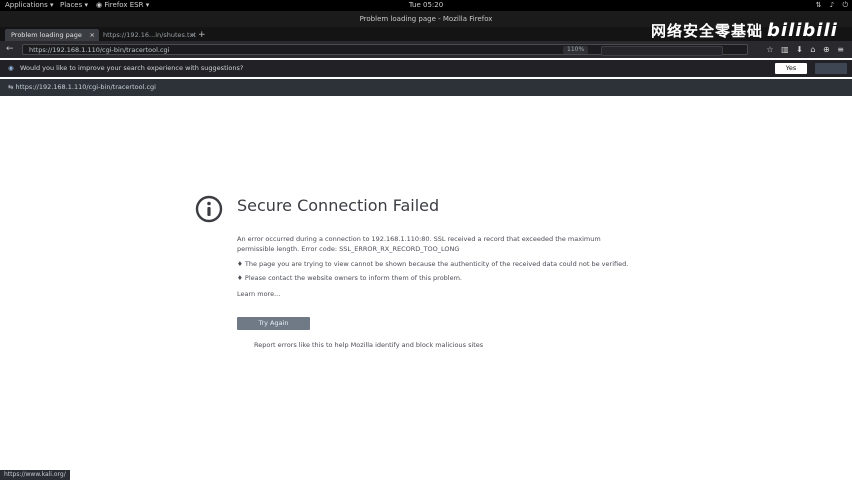 The image size is (852, 480). I want to click on info-circle-icon, so click(209, 209).